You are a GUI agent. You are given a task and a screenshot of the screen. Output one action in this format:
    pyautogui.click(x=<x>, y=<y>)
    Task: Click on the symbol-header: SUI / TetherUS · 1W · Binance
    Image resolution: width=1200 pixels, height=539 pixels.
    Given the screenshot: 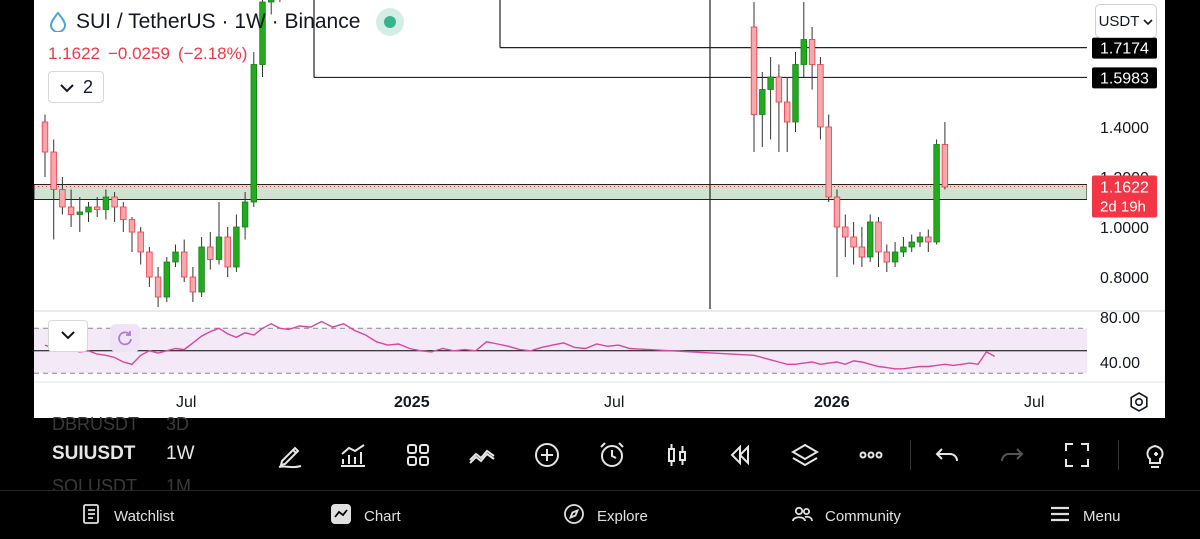 What is the action you would take?
    pyautogui.click(x=226, y=22)
    